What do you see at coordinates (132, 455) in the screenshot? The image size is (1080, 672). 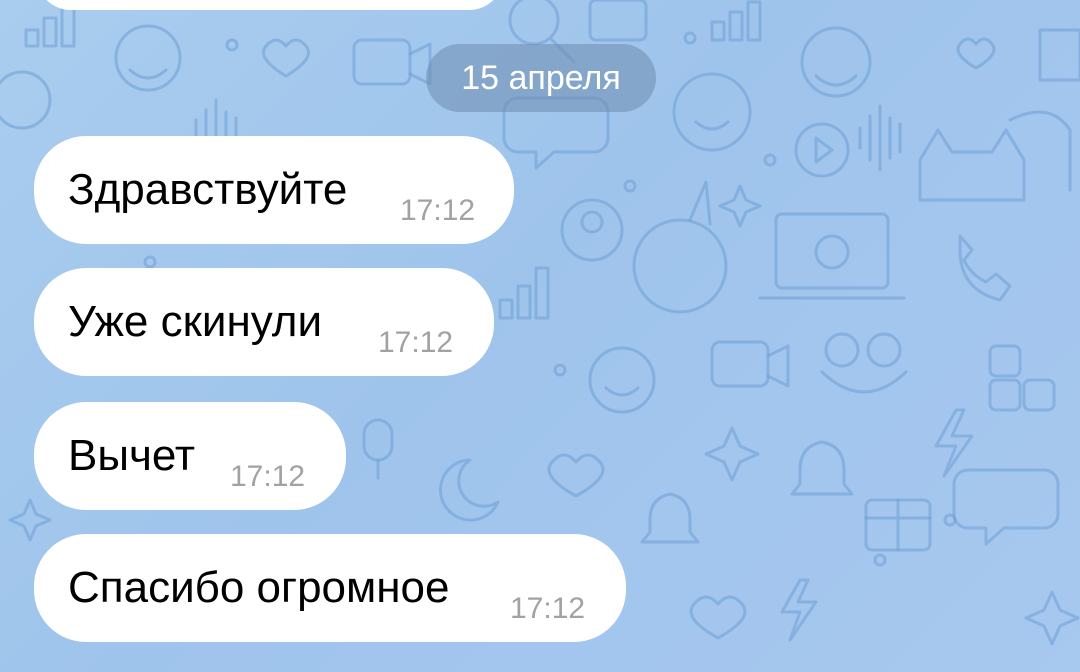 I see `message-text: Вычет` at bounding box center [132, 455].